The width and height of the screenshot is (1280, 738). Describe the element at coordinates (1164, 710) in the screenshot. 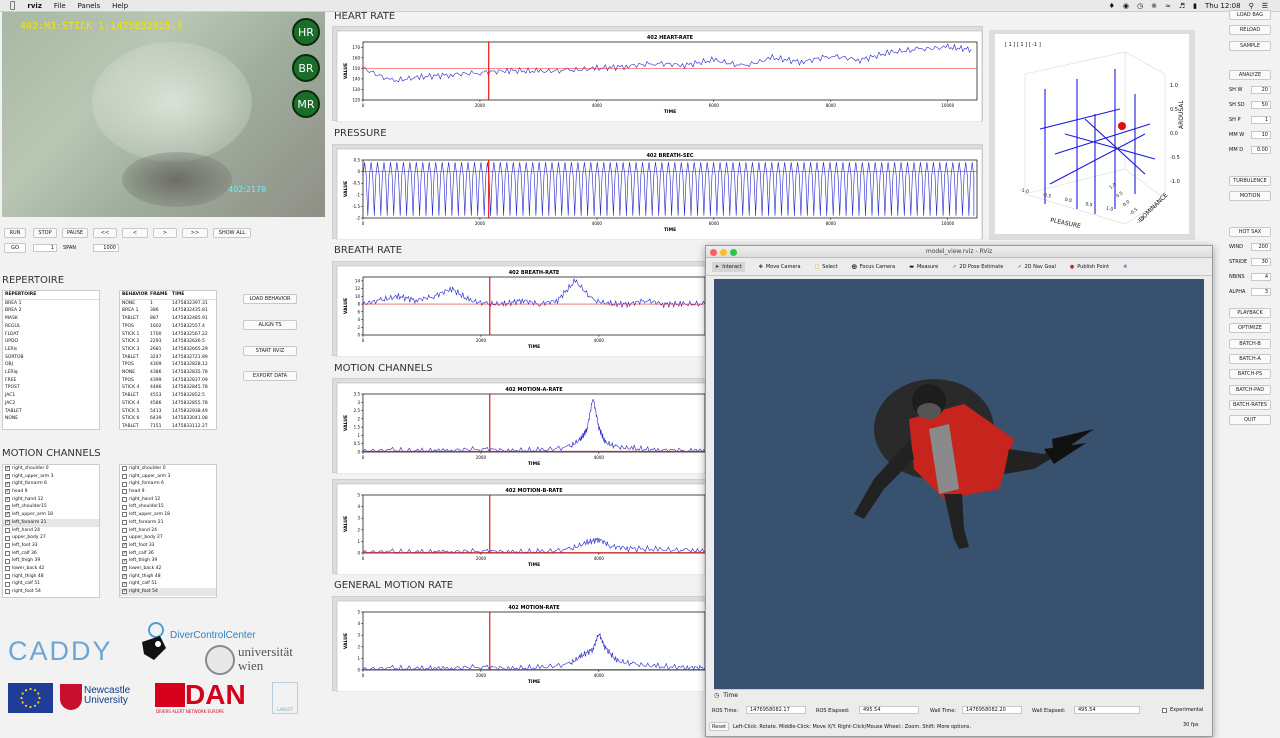

I see `experimental-checkbox` at that location.